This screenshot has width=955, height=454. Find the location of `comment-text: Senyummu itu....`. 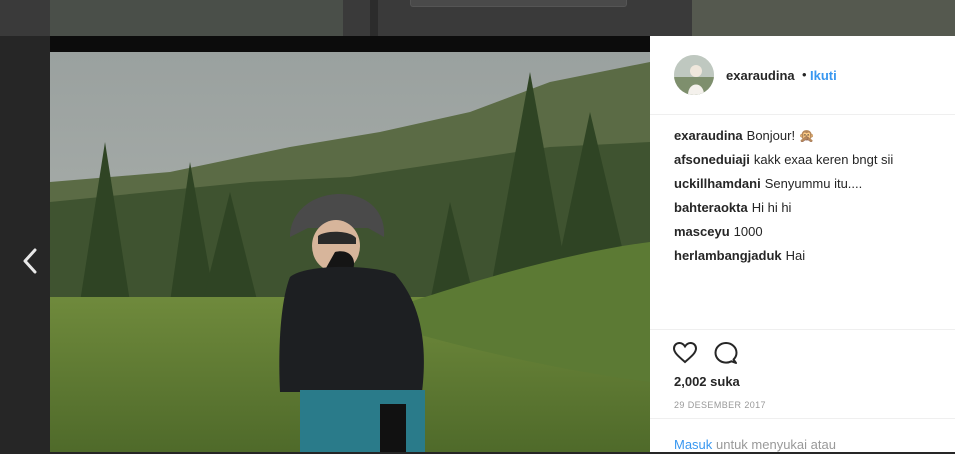

comment-text: Senyummu itu.... is located at coordinates (813, 183).